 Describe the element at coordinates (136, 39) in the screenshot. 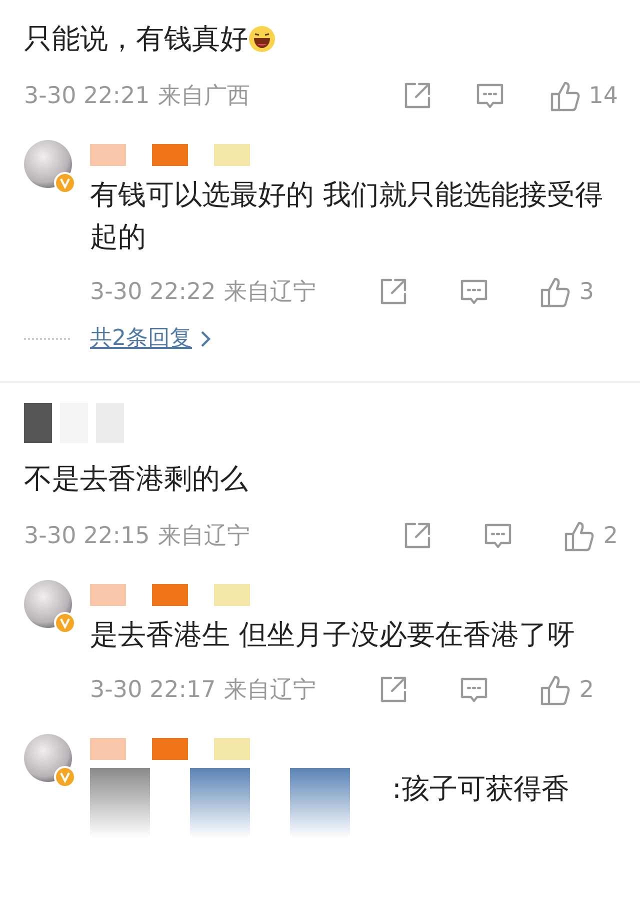

I see `comment-text: 只能说，有钱真好` at that location.